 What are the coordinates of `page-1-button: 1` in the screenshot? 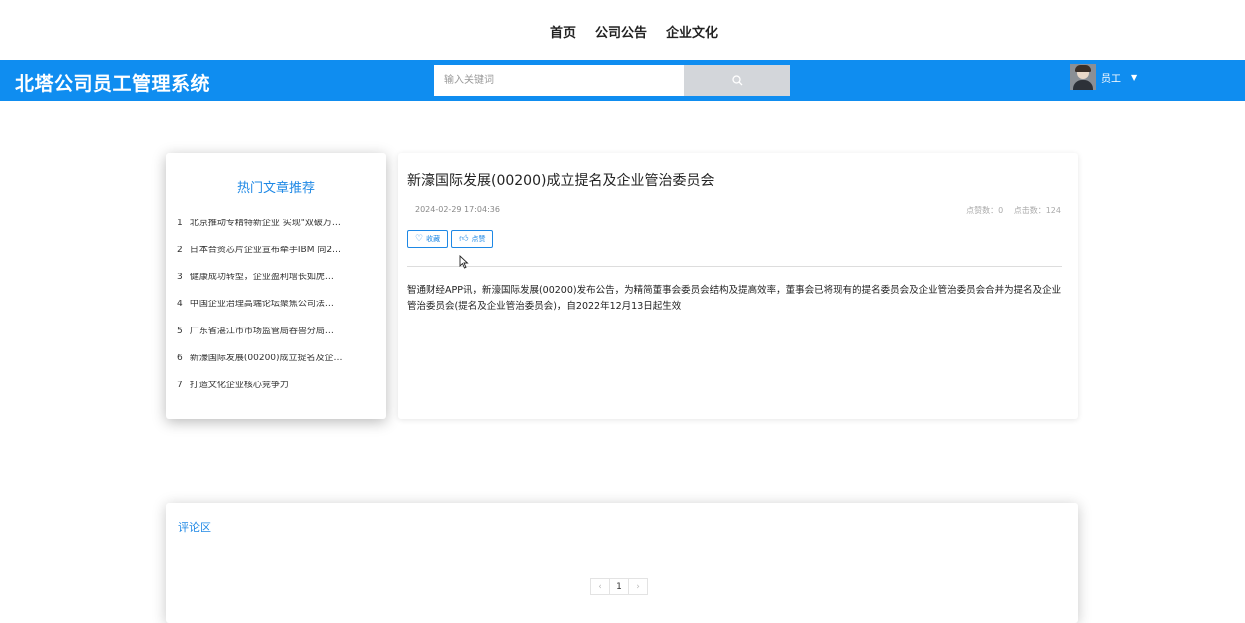 It's located at (619, 586).